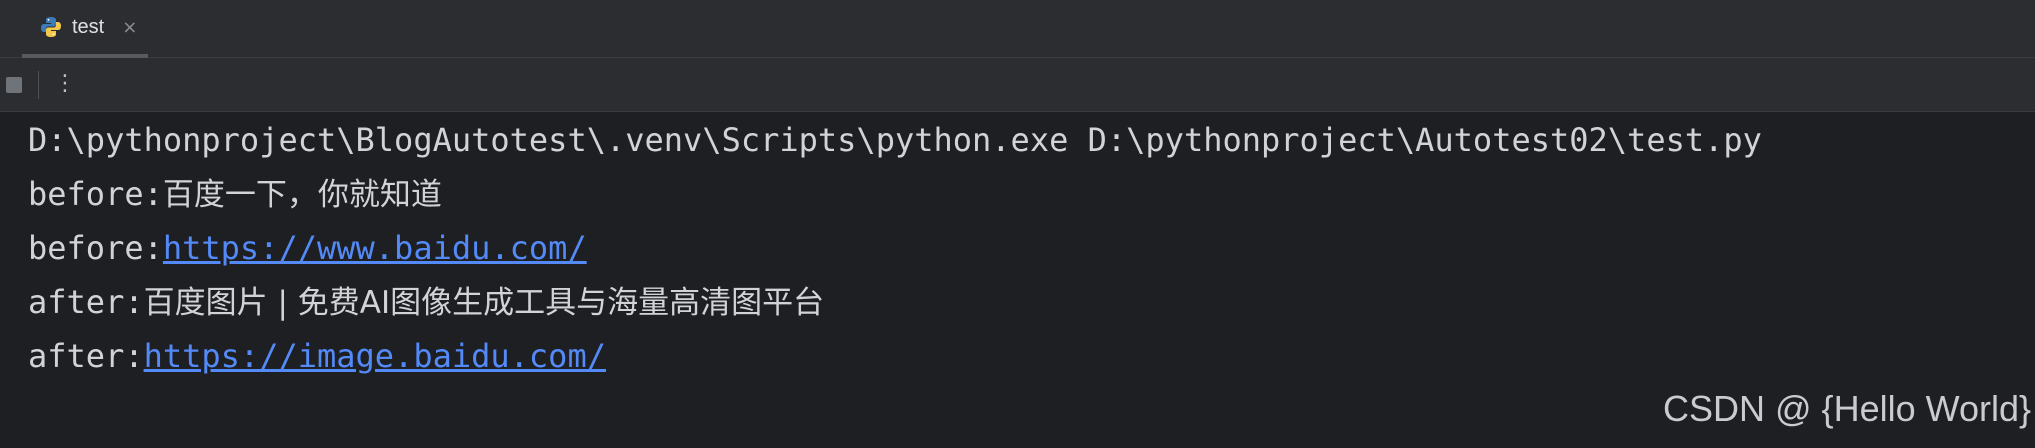 The height and width of the screenshot is (448, 2035). What do you see at coordinates (65, 84) in the screenshot?
I see `more-options-icon: ⋮` at bounding box center [65, 84].